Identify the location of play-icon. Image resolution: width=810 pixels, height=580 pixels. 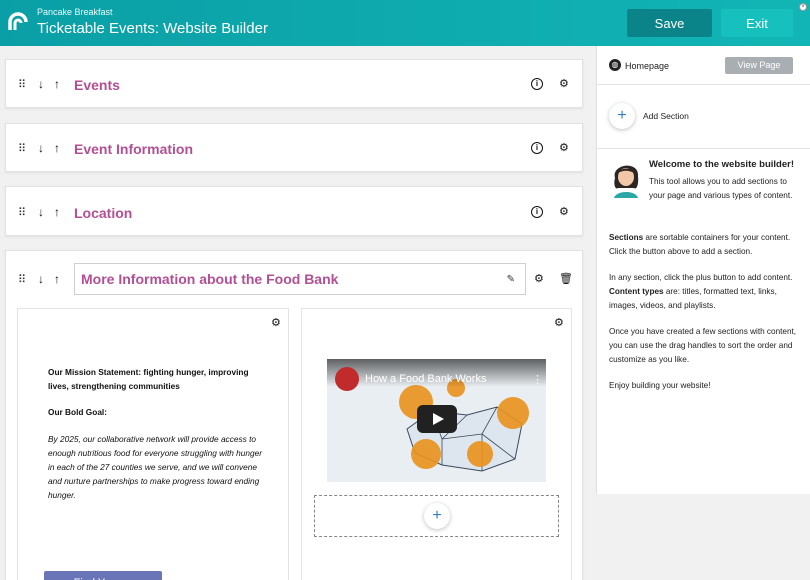
(437, 419).